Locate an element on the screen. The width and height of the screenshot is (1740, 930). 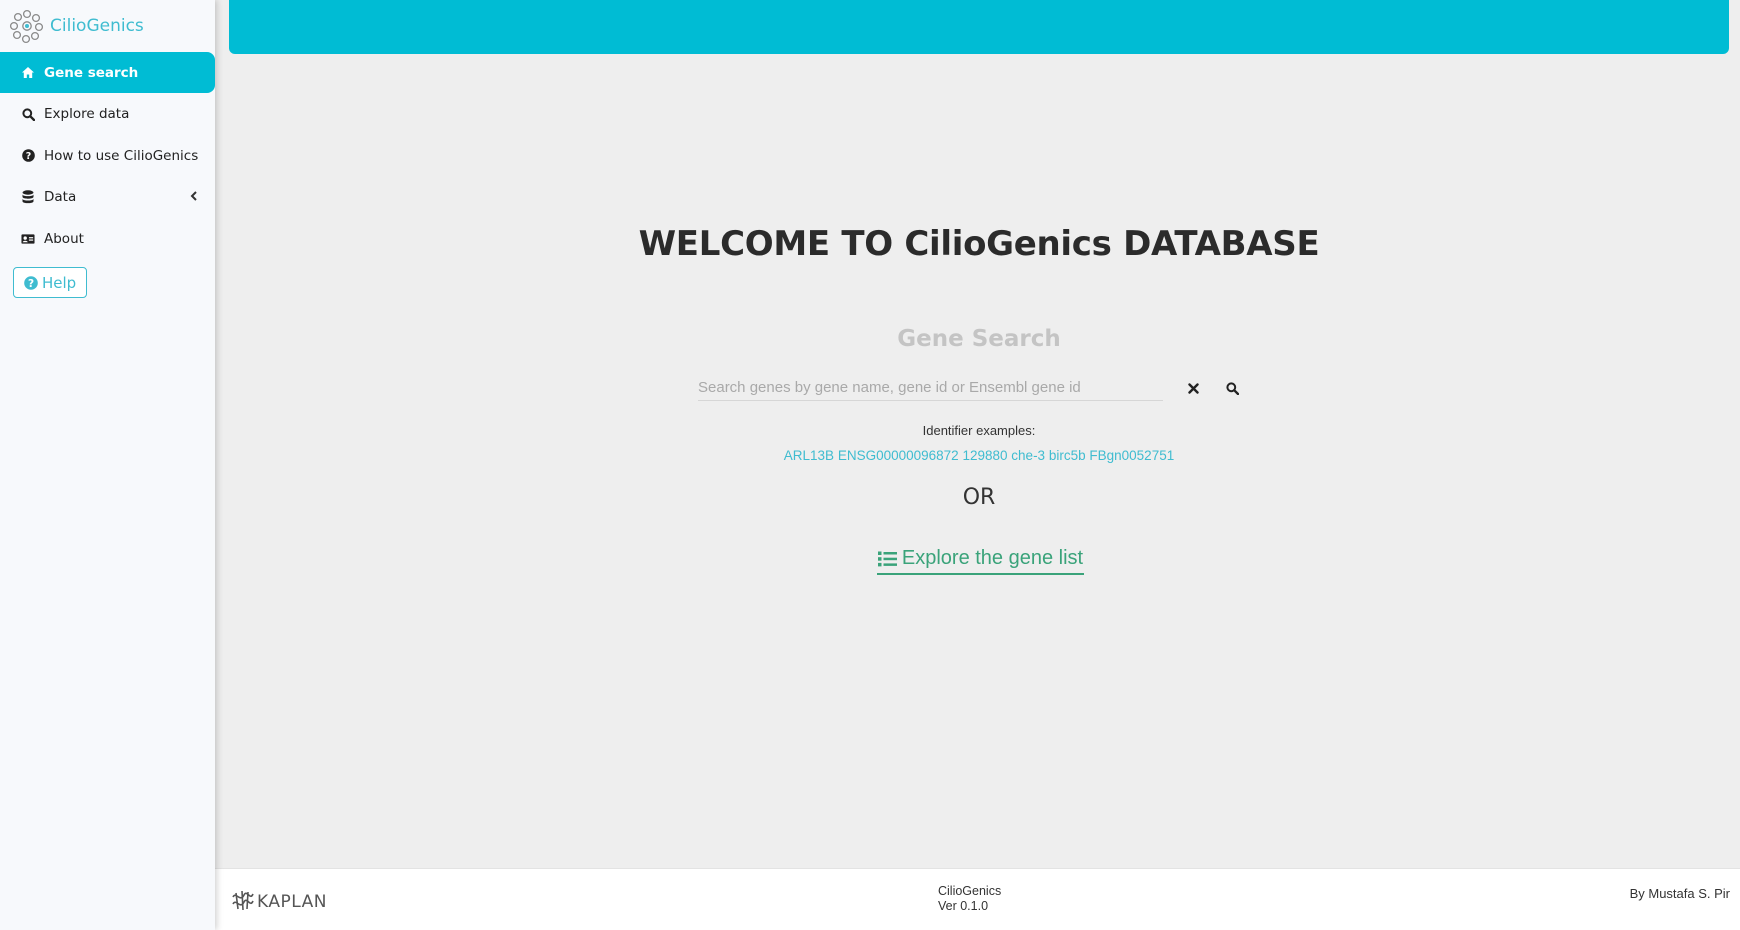
home-icon is located at coordinates (28, 73).